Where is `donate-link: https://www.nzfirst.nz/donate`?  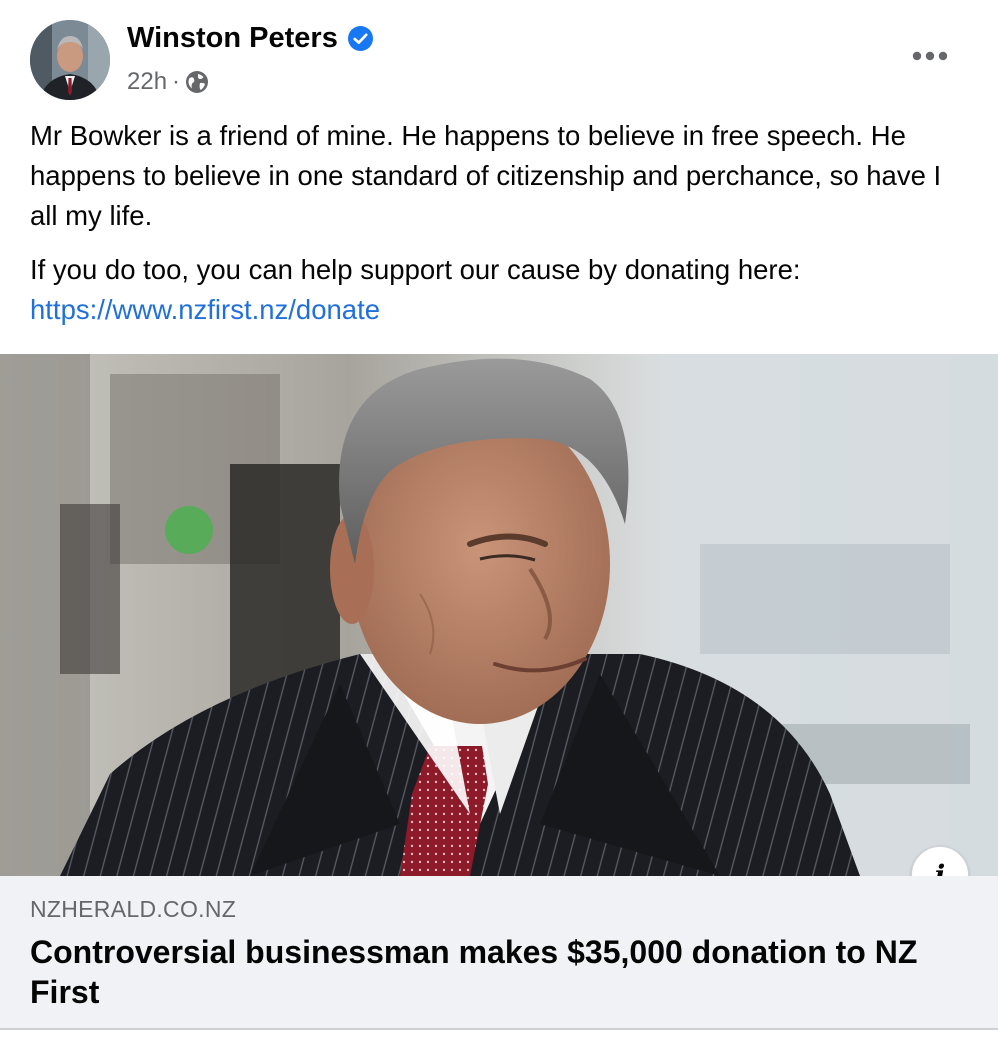
donate-link: https://www.nzfirst.nz/donate is located at coordinates (502, 310).